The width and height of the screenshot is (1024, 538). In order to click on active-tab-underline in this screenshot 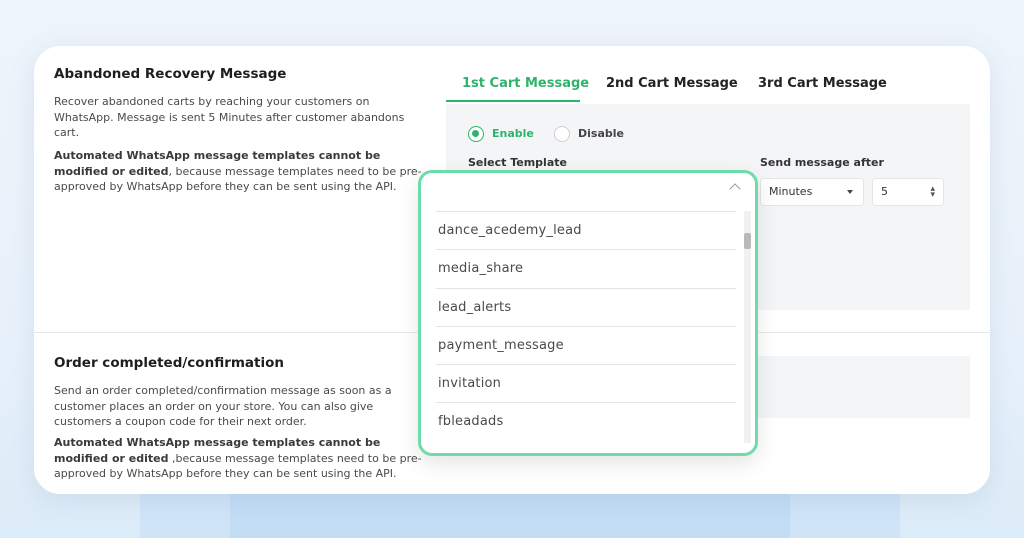, I will do `click(513, 101)`.